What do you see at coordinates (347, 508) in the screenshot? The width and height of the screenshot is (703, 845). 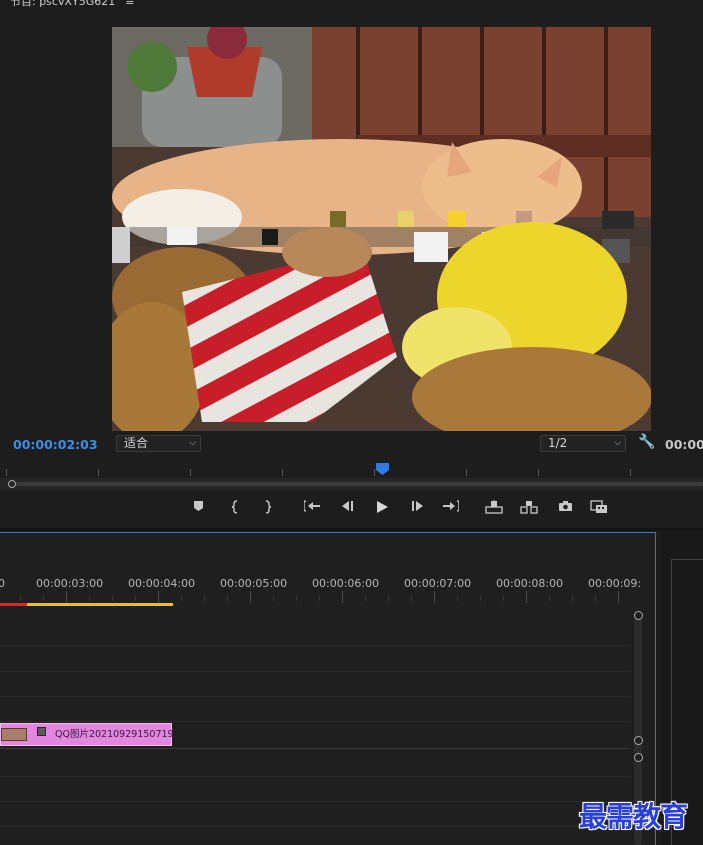 I see `step-back-icon` at bounding box center [347, 508].